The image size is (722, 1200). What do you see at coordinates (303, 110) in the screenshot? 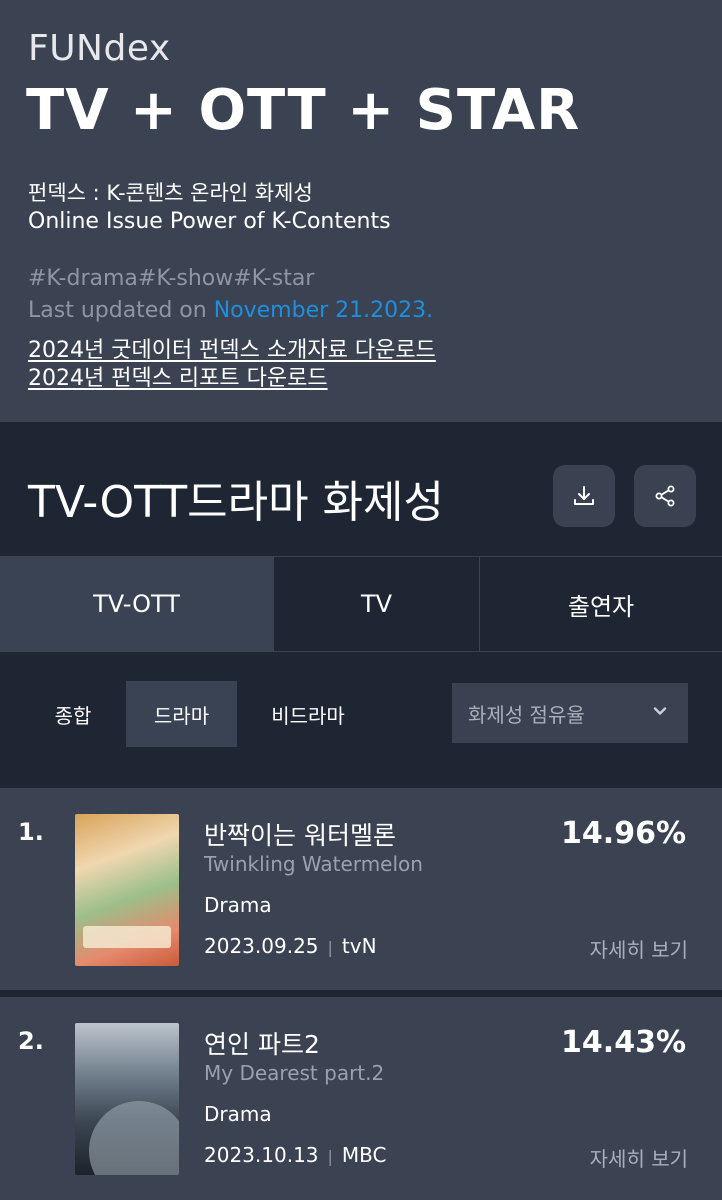
I see `page-headline: TV + OTT + STAR` at bounding box center [303, 110].